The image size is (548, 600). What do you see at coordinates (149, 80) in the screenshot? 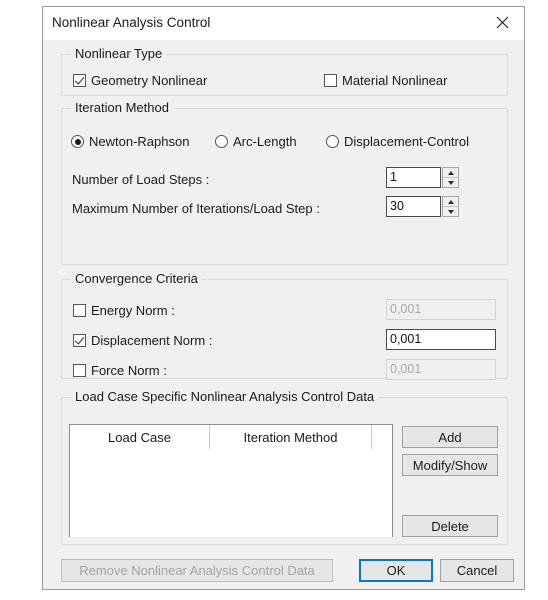
I see `checkbox-geometry-nonlinear-label: Geometry Nonlinear` at bounding box center [149, 80].